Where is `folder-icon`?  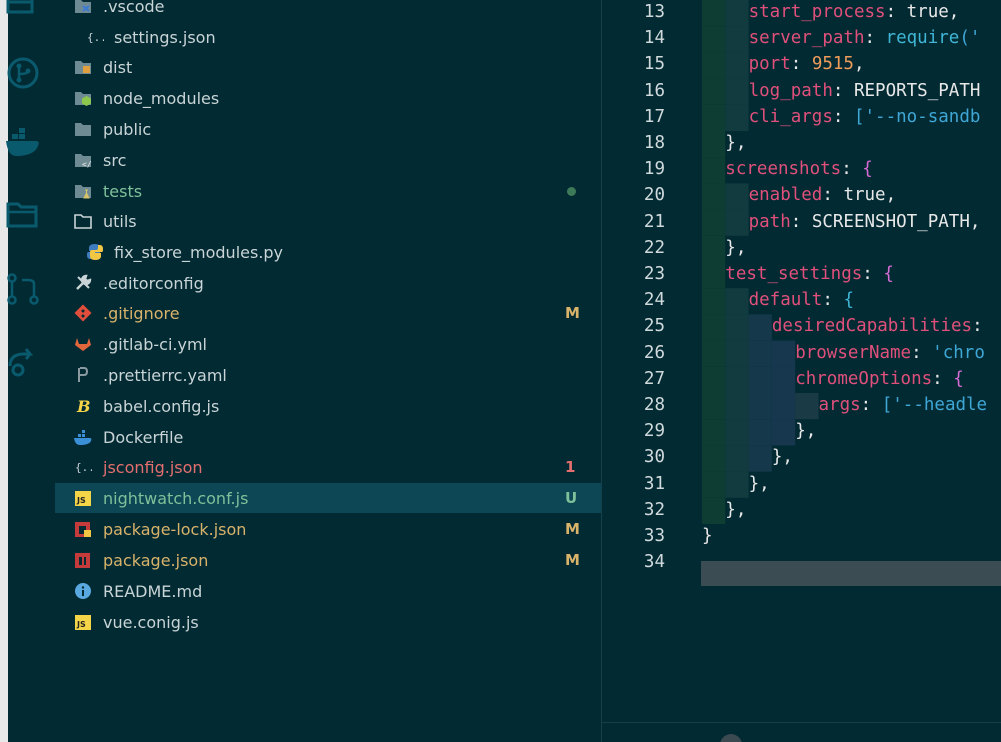
folder-icon is located at coordinates (83, 129).